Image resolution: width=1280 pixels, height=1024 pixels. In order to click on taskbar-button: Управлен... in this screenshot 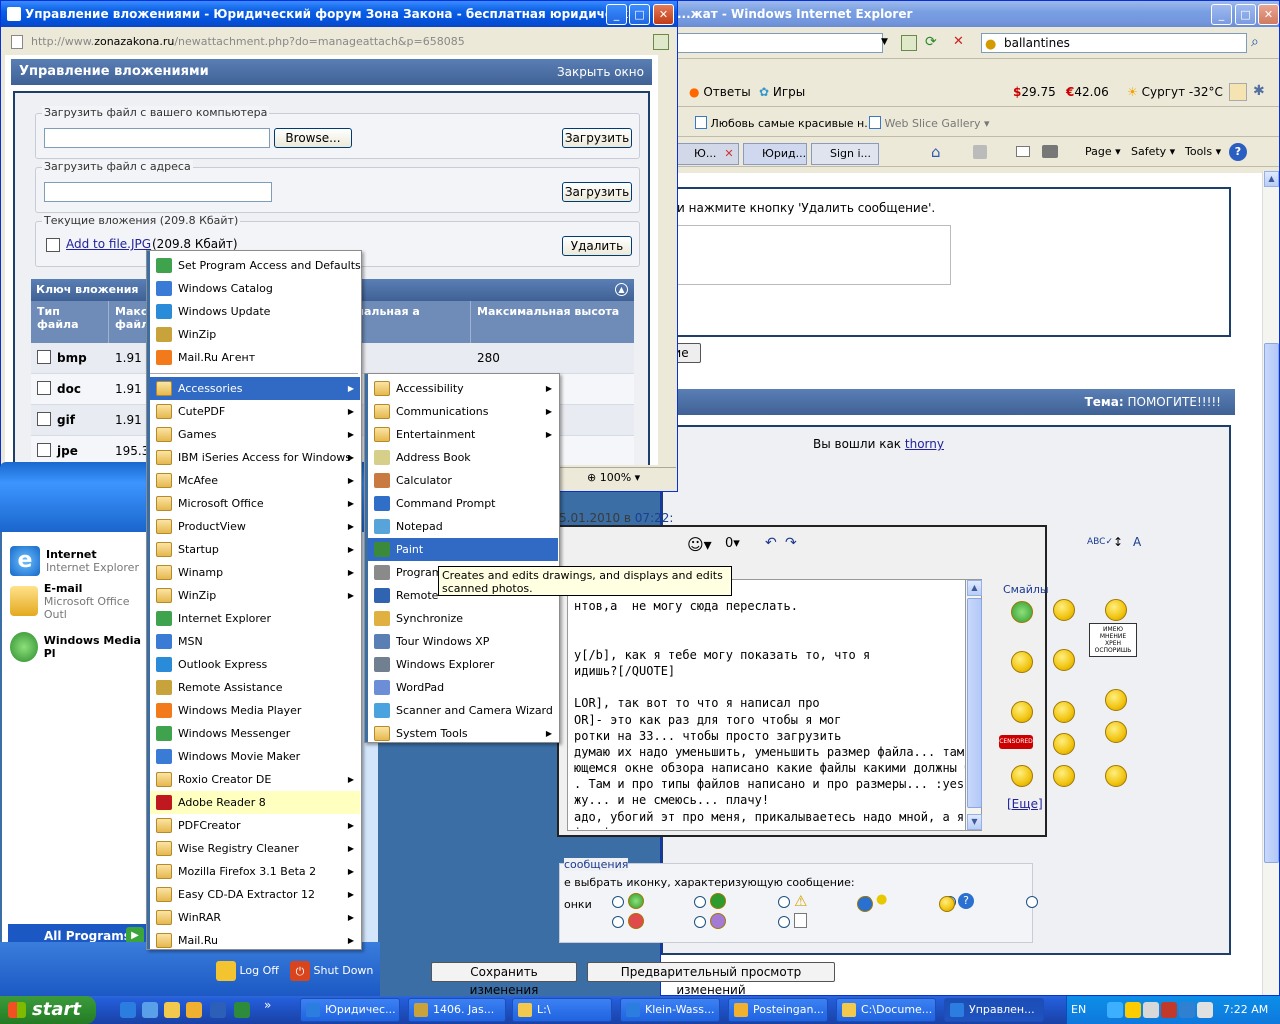, I will do `click(994, 1010)`.